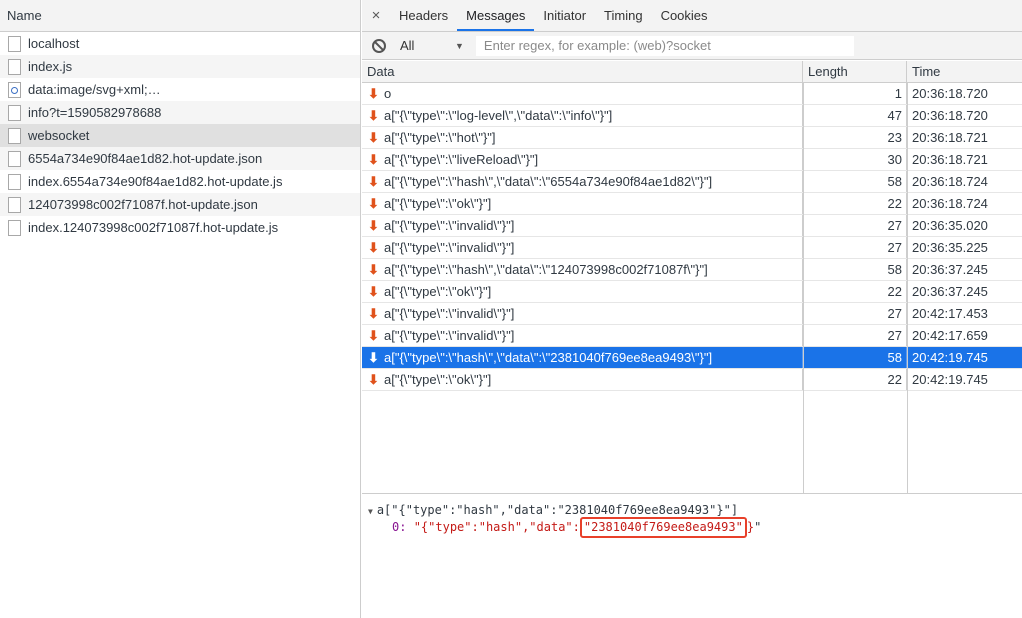 The image size is (1022, 618). Describe the element at coordinates (750, 527) in the screenshot. I see `property-value-suffix: }` at that location.